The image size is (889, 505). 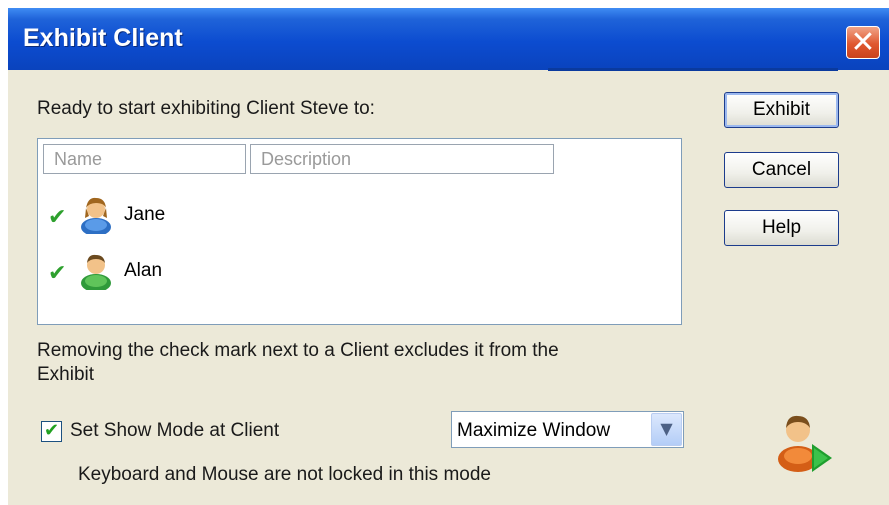 What do you see at coordinates (358, 270) in the screenshot?
I see `list-item: ✔ Alan` at bounding box center [358, 270].